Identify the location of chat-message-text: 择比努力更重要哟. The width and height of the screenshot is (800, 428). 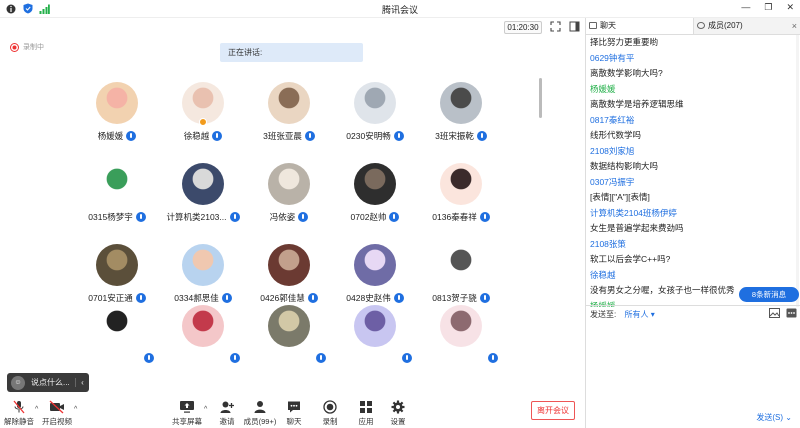
(624, 42).